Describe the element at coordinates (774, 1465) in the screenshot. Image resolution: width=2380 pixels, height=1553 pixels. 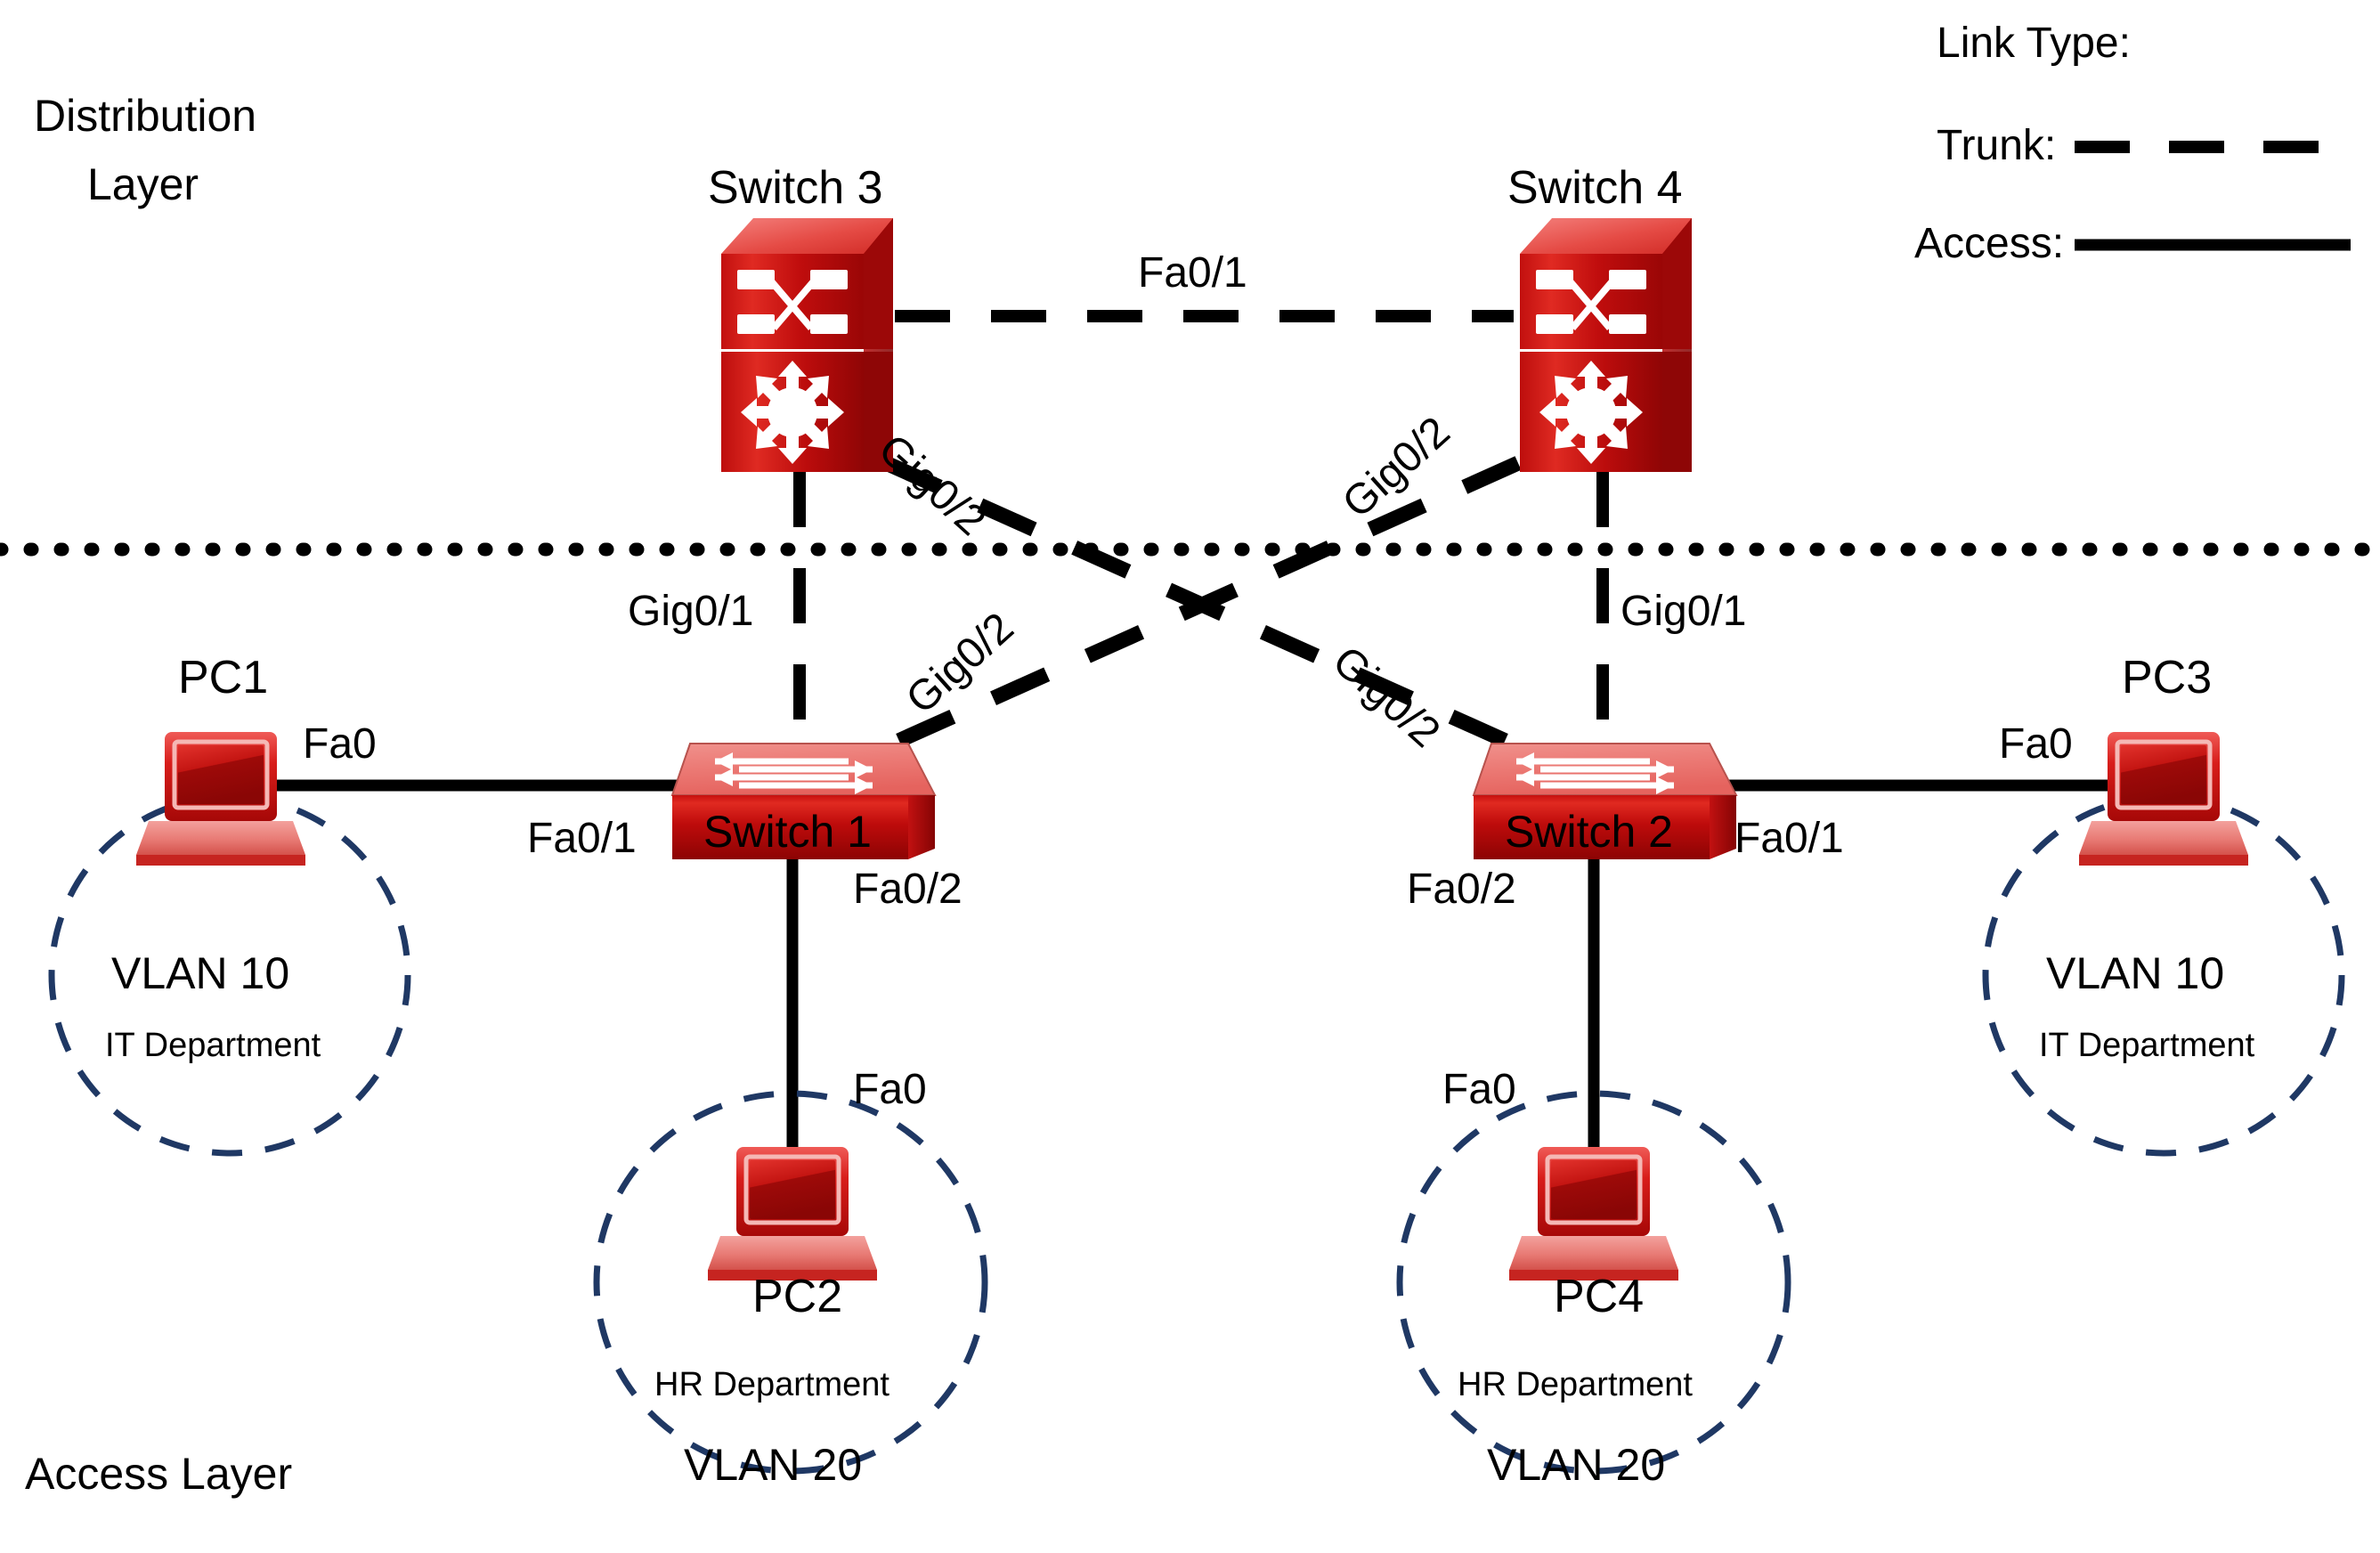
I see `vlan20-left-name: VLAN 20` at that location.